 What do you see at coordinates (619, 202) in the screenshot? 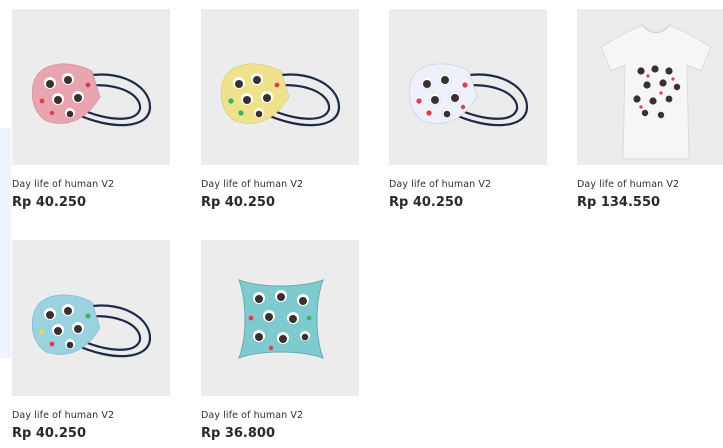
I see `product-price: Rp 134.550` at bounding box center [619, 202].